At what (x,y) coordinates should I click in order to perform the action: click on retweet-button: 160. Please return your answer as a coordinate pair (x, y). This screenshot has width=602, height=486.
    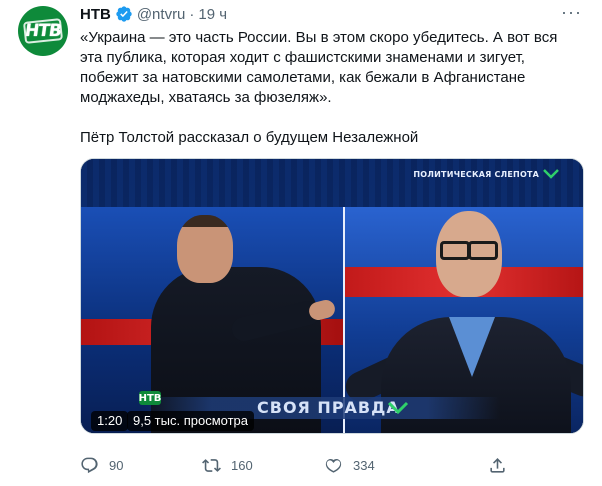
    Looking at the image, I should click on (227, 465).